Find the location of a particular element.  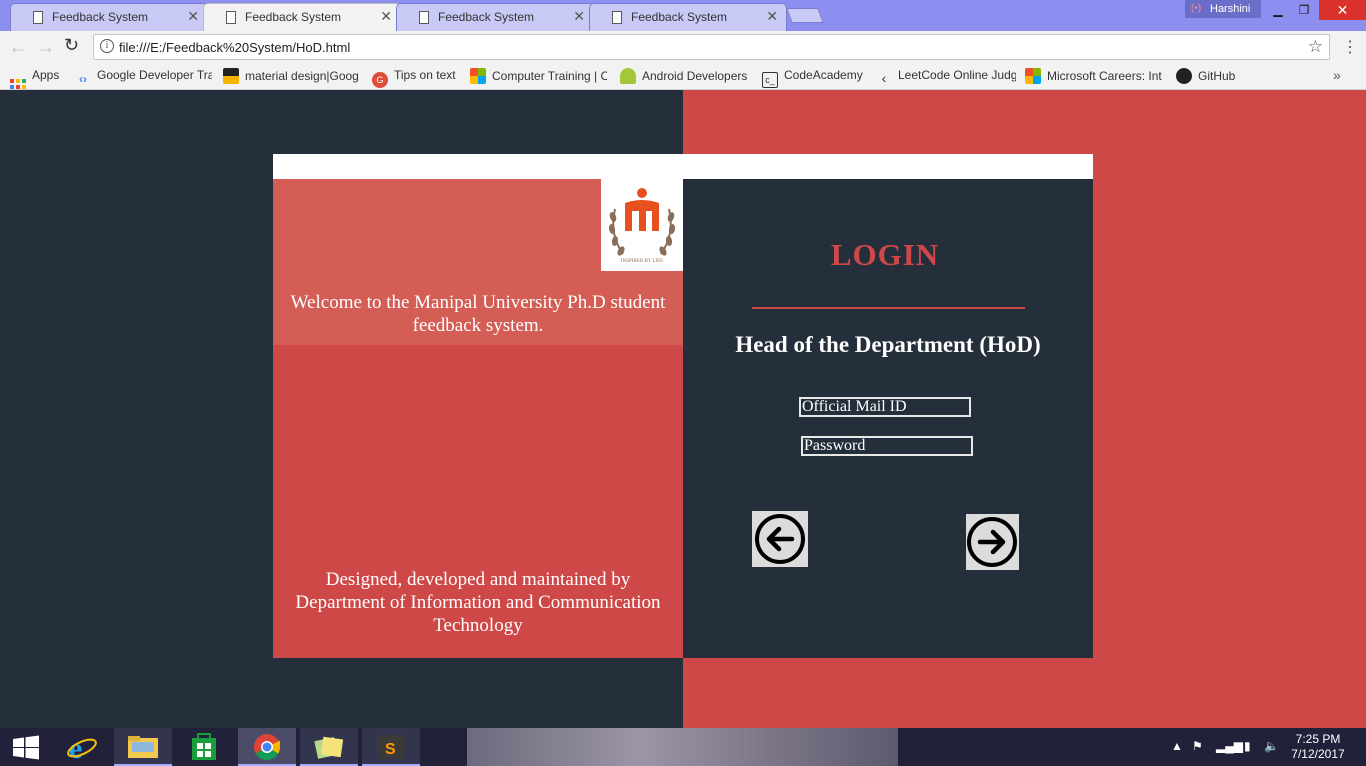

taskbar-internet-explorer: e is located at coordinates (82, 747).